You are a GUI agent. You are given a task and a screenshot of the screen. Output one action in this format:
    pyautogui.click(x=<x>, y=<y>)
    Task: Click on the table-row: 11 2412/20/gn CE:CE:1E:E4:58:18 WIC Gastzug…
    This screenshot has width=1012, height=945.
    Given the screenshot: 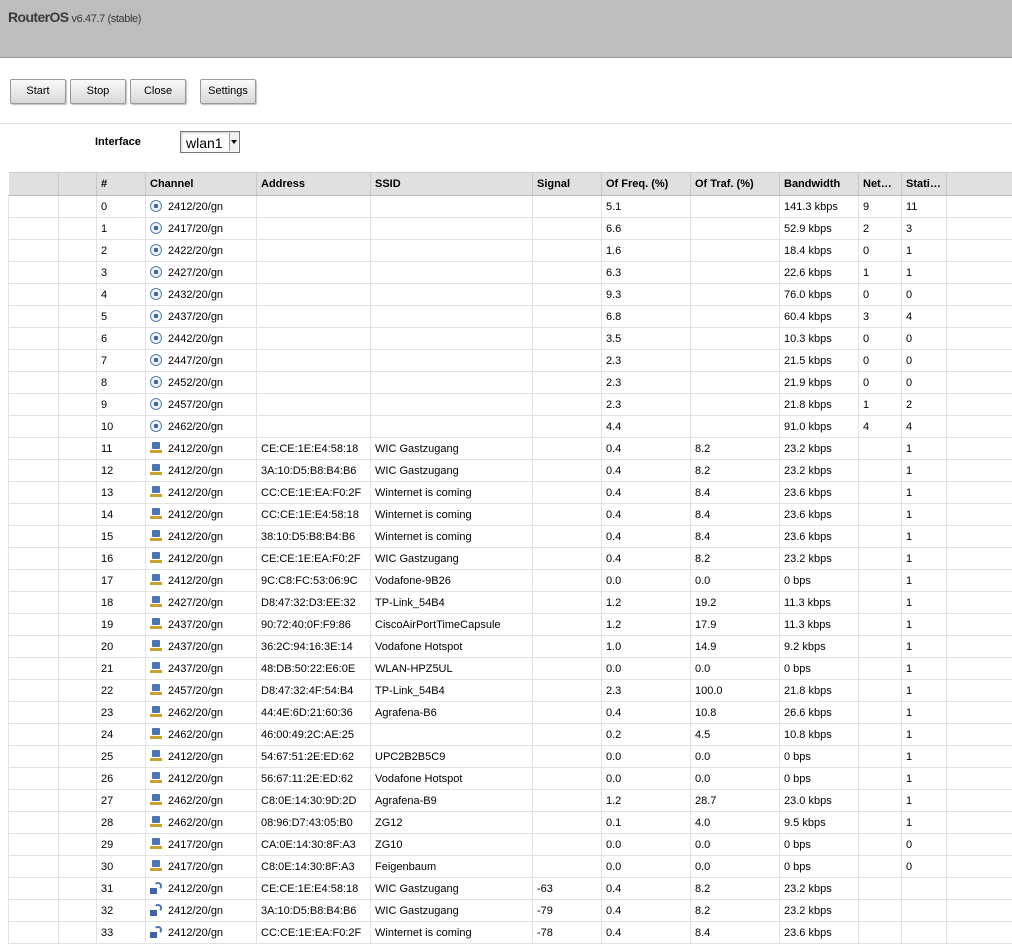 What is the action you would take?
    pyautogui.click(x=510, y=448)
    